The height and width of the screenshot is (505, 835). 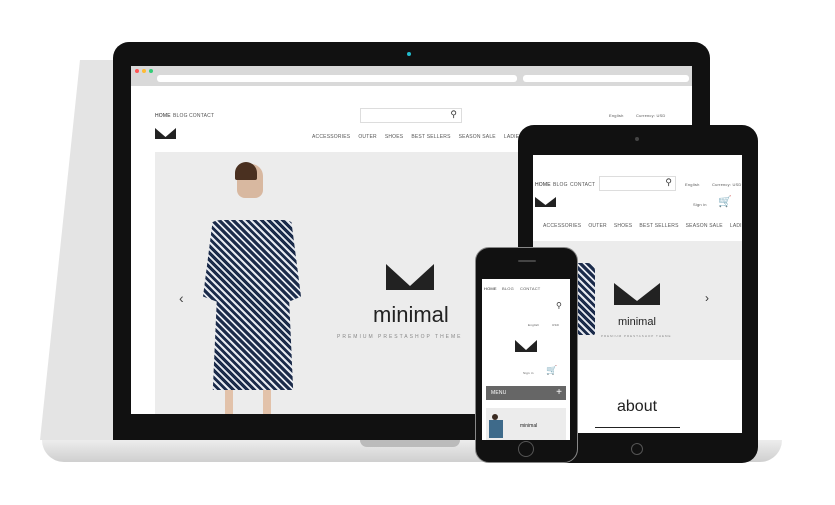 What do you see at coordinates (137, 71) in the screenshot?
I see `close-dot-icon` at bounding box center [137, 71].